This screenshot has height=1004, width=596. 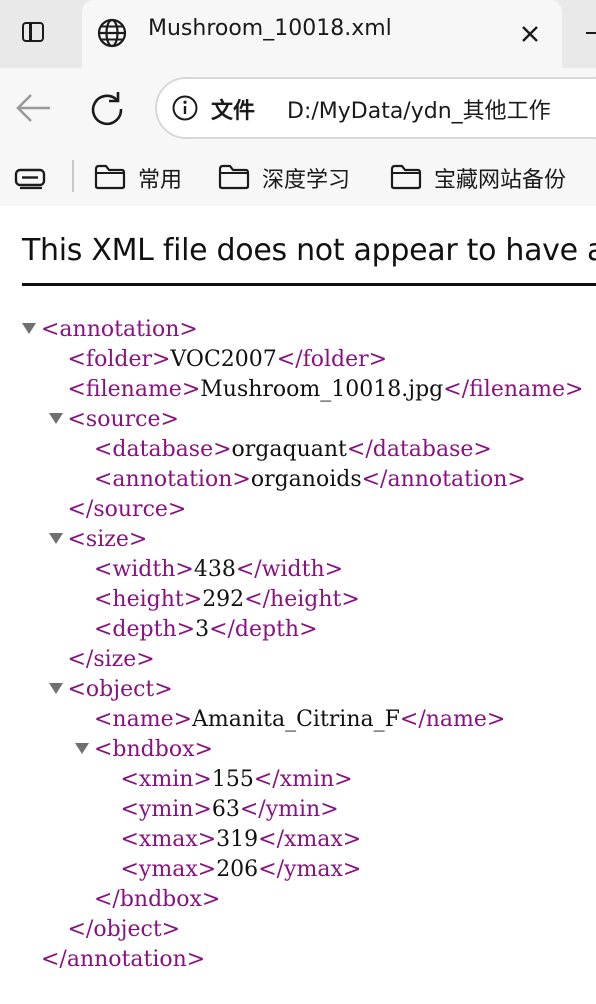 I want to click on xml-text-value: 292, so click(x=223, y=599).